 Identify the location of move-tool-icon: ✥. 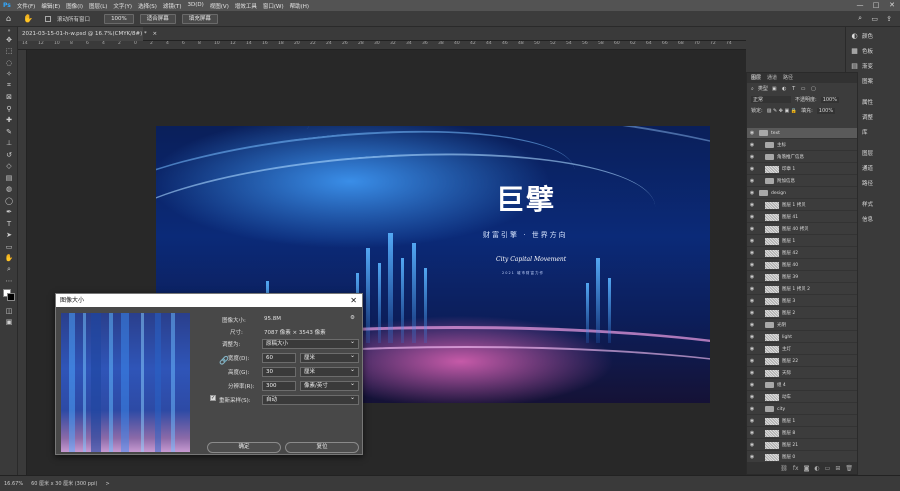
(9, 40).